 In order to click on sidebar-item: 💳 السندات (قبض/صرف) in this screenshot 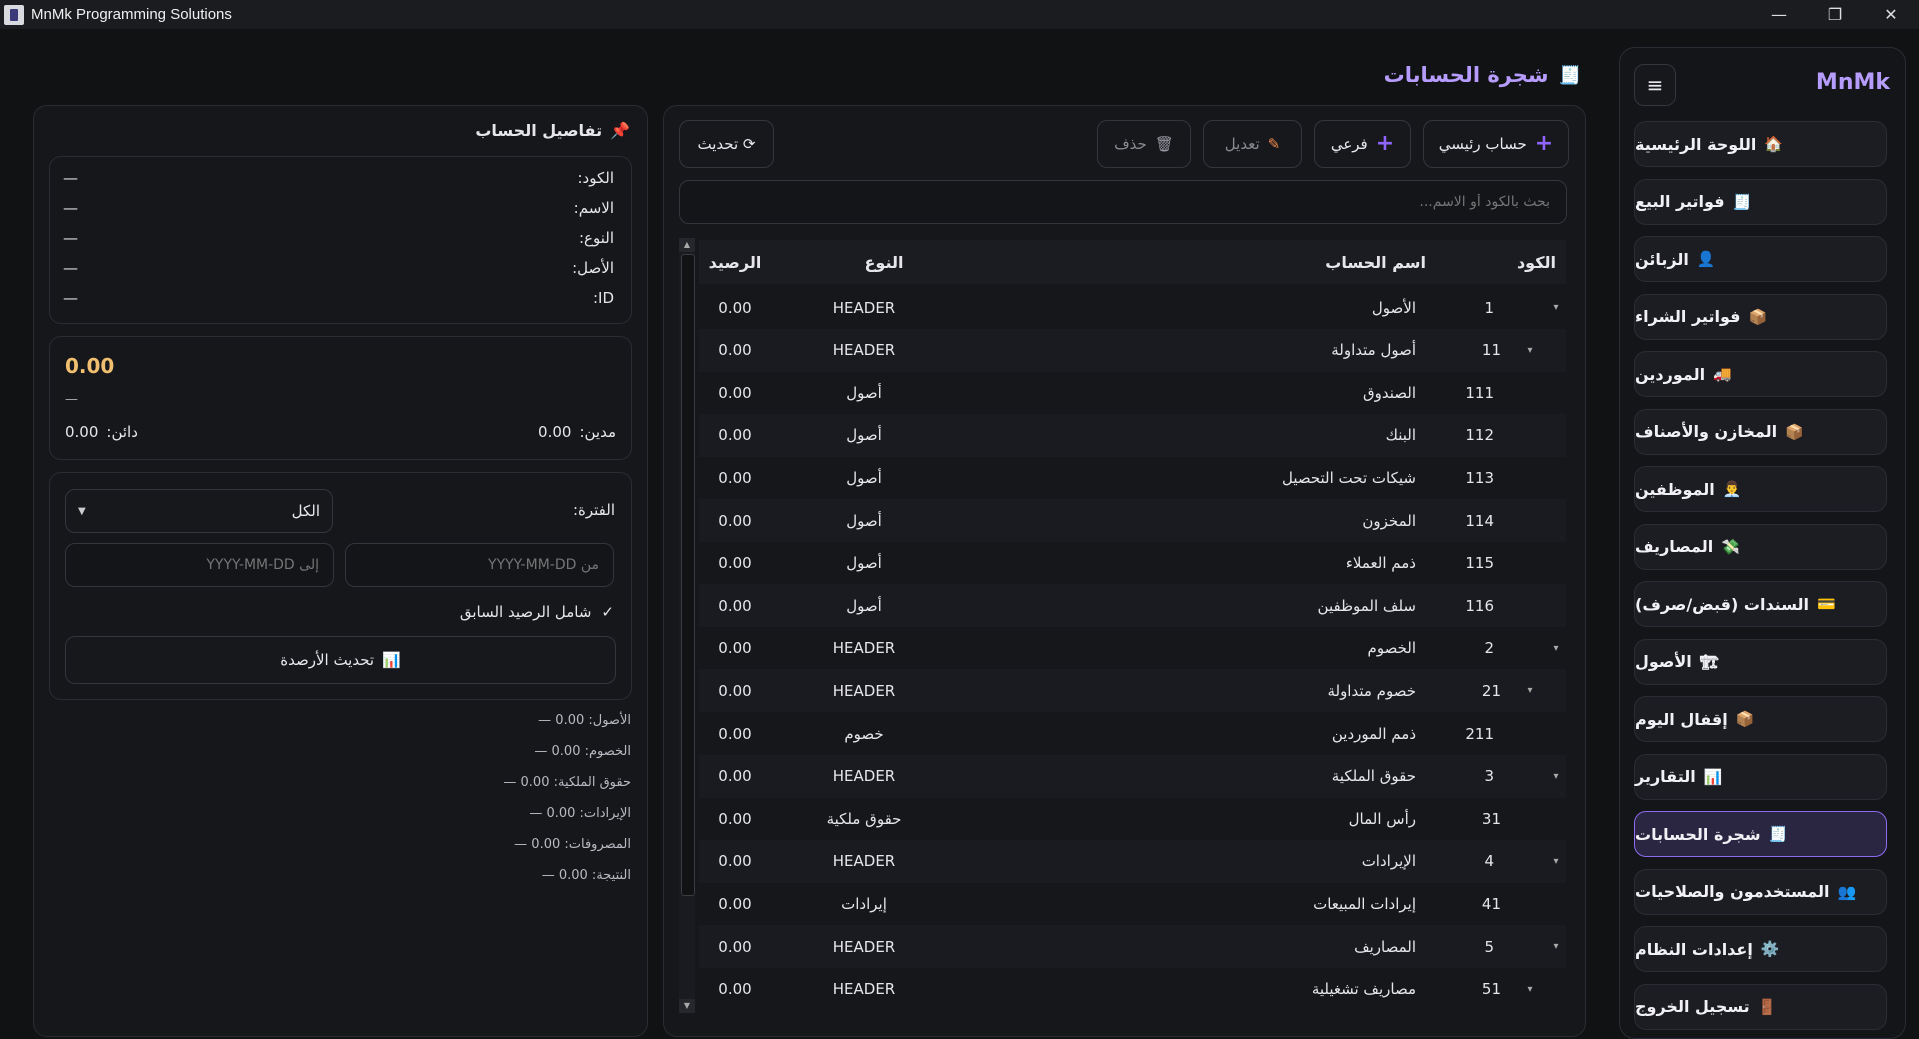, I will do `click(1760, 604)`.